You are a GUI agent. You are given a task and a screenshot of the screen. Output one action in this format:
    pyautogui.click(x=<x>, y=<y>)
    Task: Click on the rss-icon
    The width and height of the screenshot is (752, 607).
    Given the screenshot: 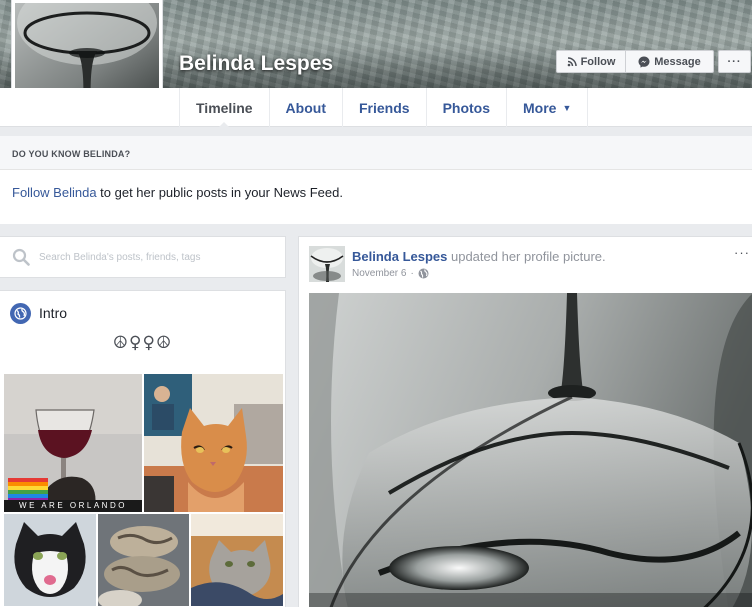 What is the action you would take?
    pyautogui.click(x=572, y=61)
    